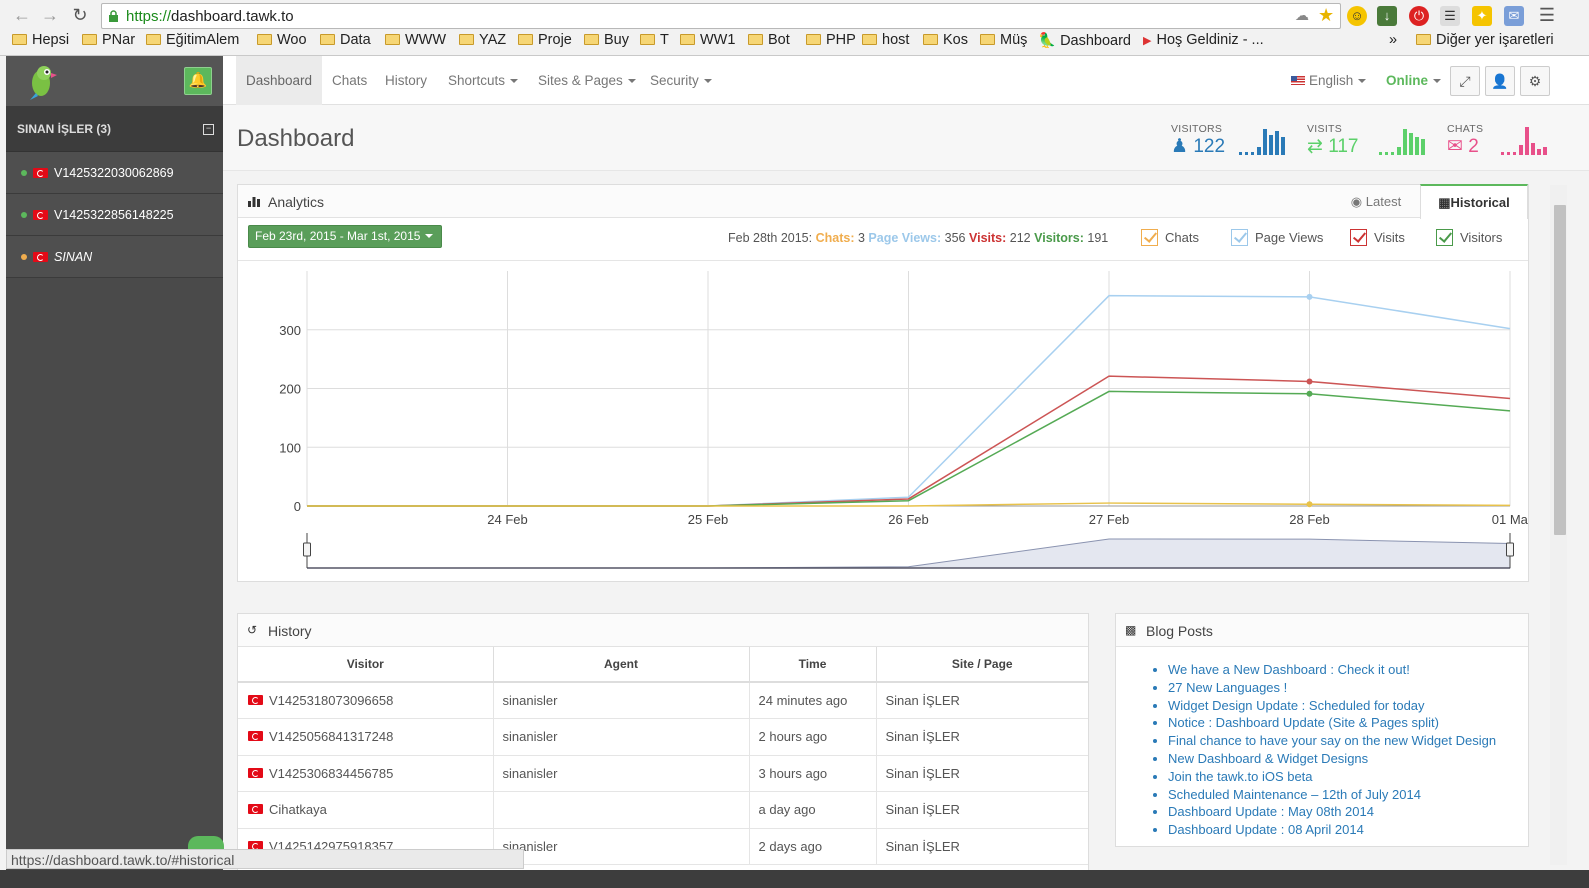 This screenshot has width=1589, height=888. I want to click on bookmark-item: WW1, so click(707, 40).